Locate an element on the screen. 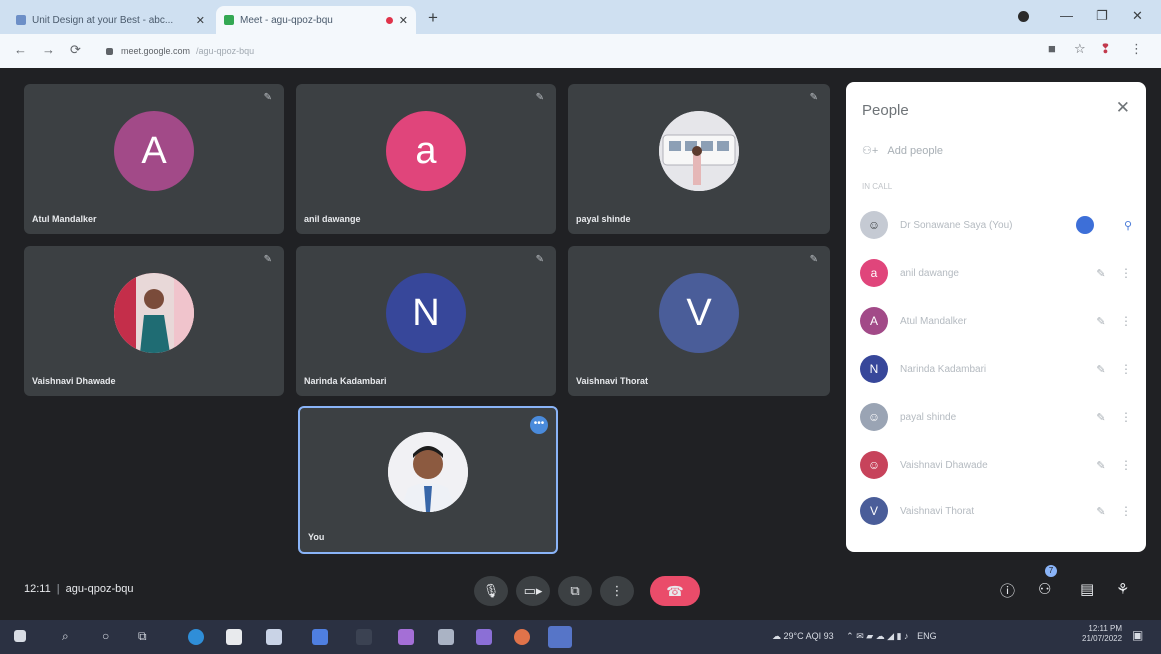  participant-tile: ✎ Vaishnavi Dhawade is located at coordinates (154, 321).